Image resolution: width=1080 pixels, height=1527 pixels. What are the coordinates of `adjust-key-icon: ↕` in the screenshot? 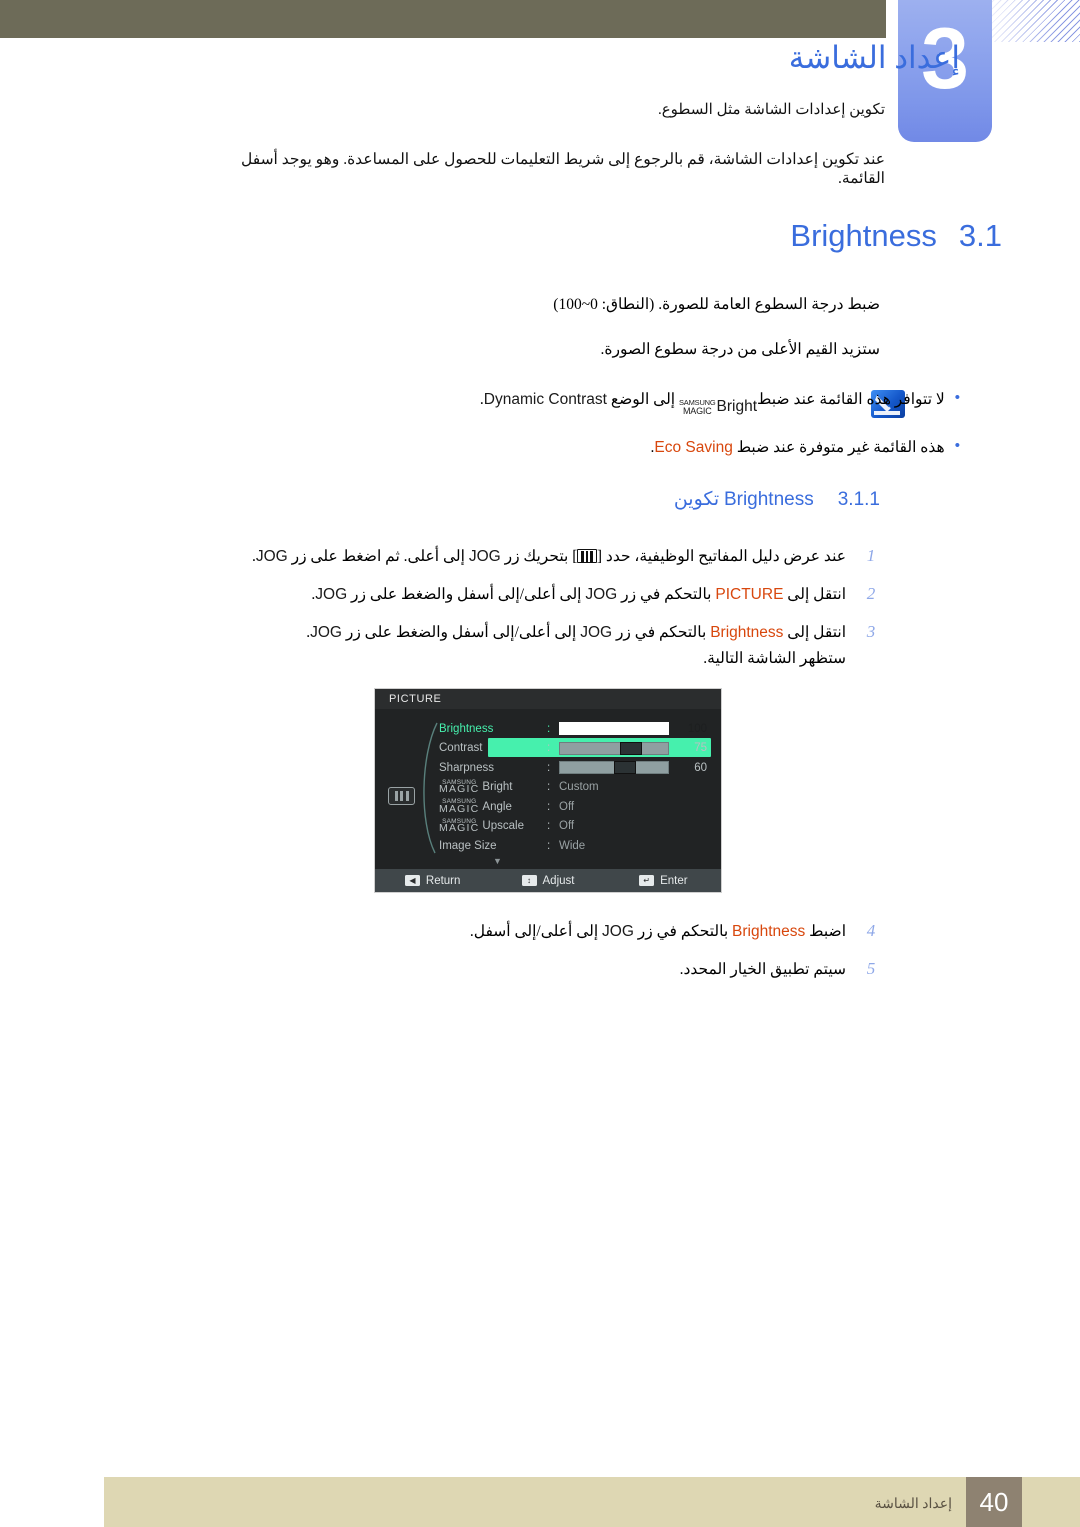 It's located at (529, 880).